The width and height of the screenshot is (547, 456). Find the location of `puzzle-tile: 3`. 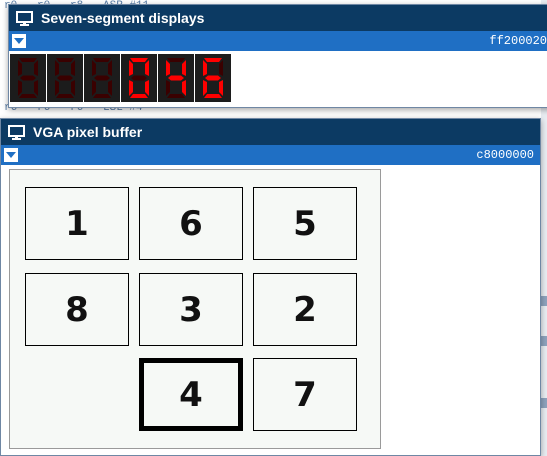

puzzle-tile: 3 is located at coordinates (191, 309).